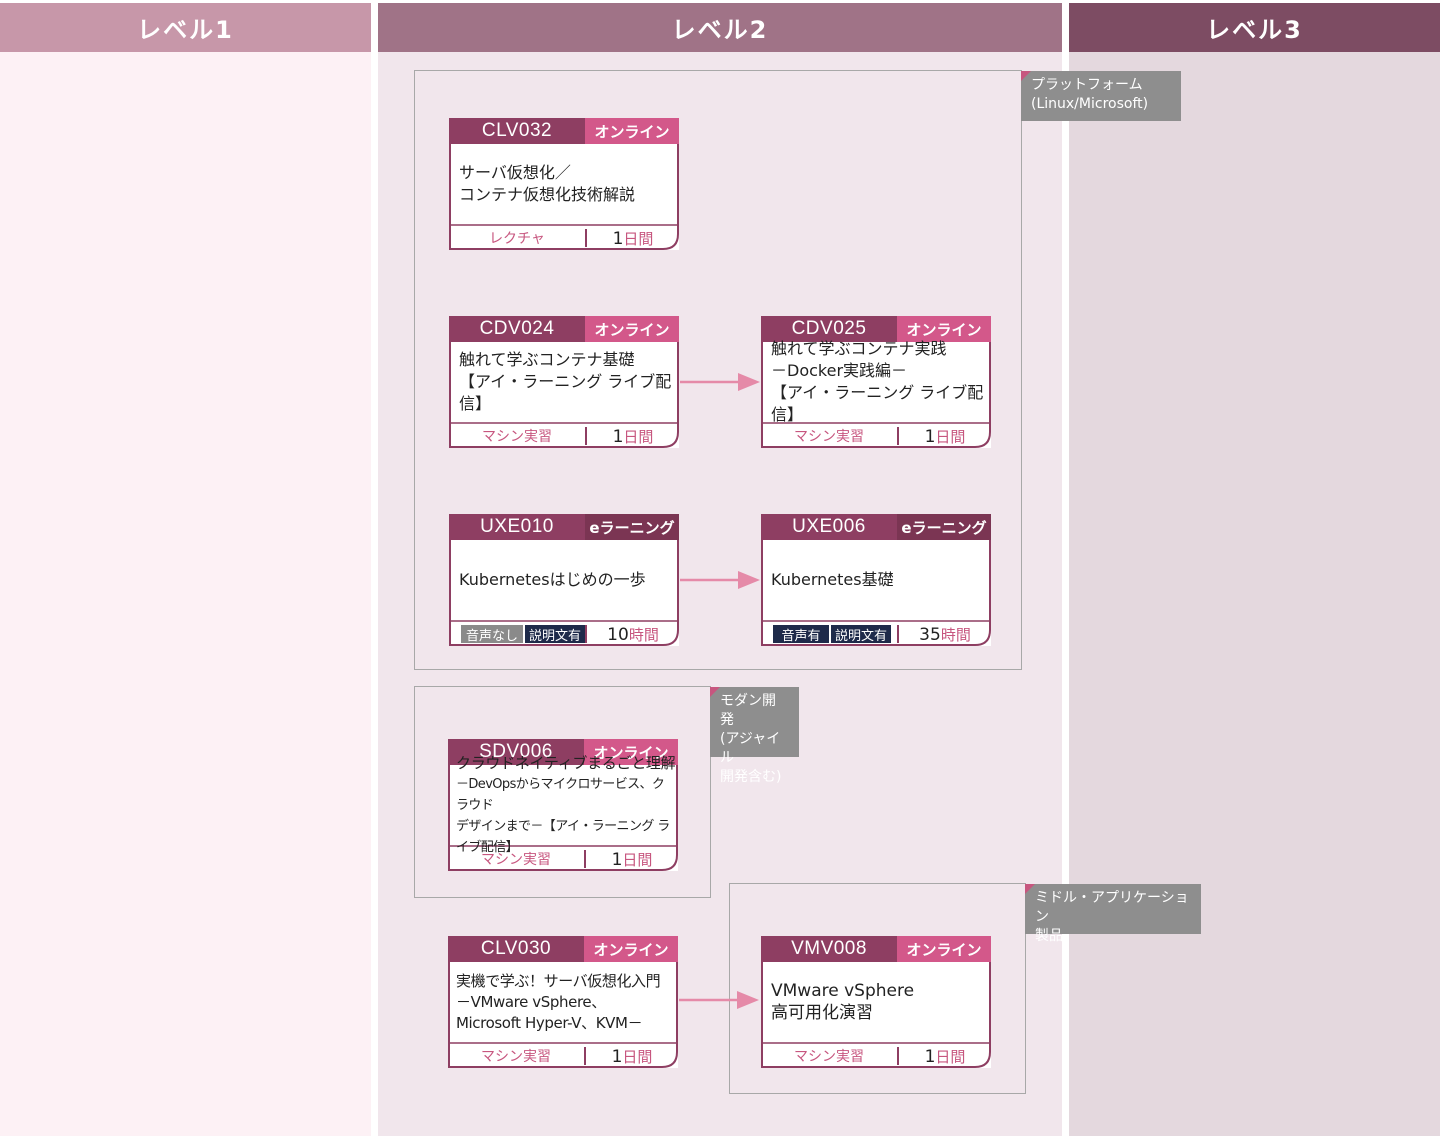  I want to click on course-id: UXE006, so click(829, 527).